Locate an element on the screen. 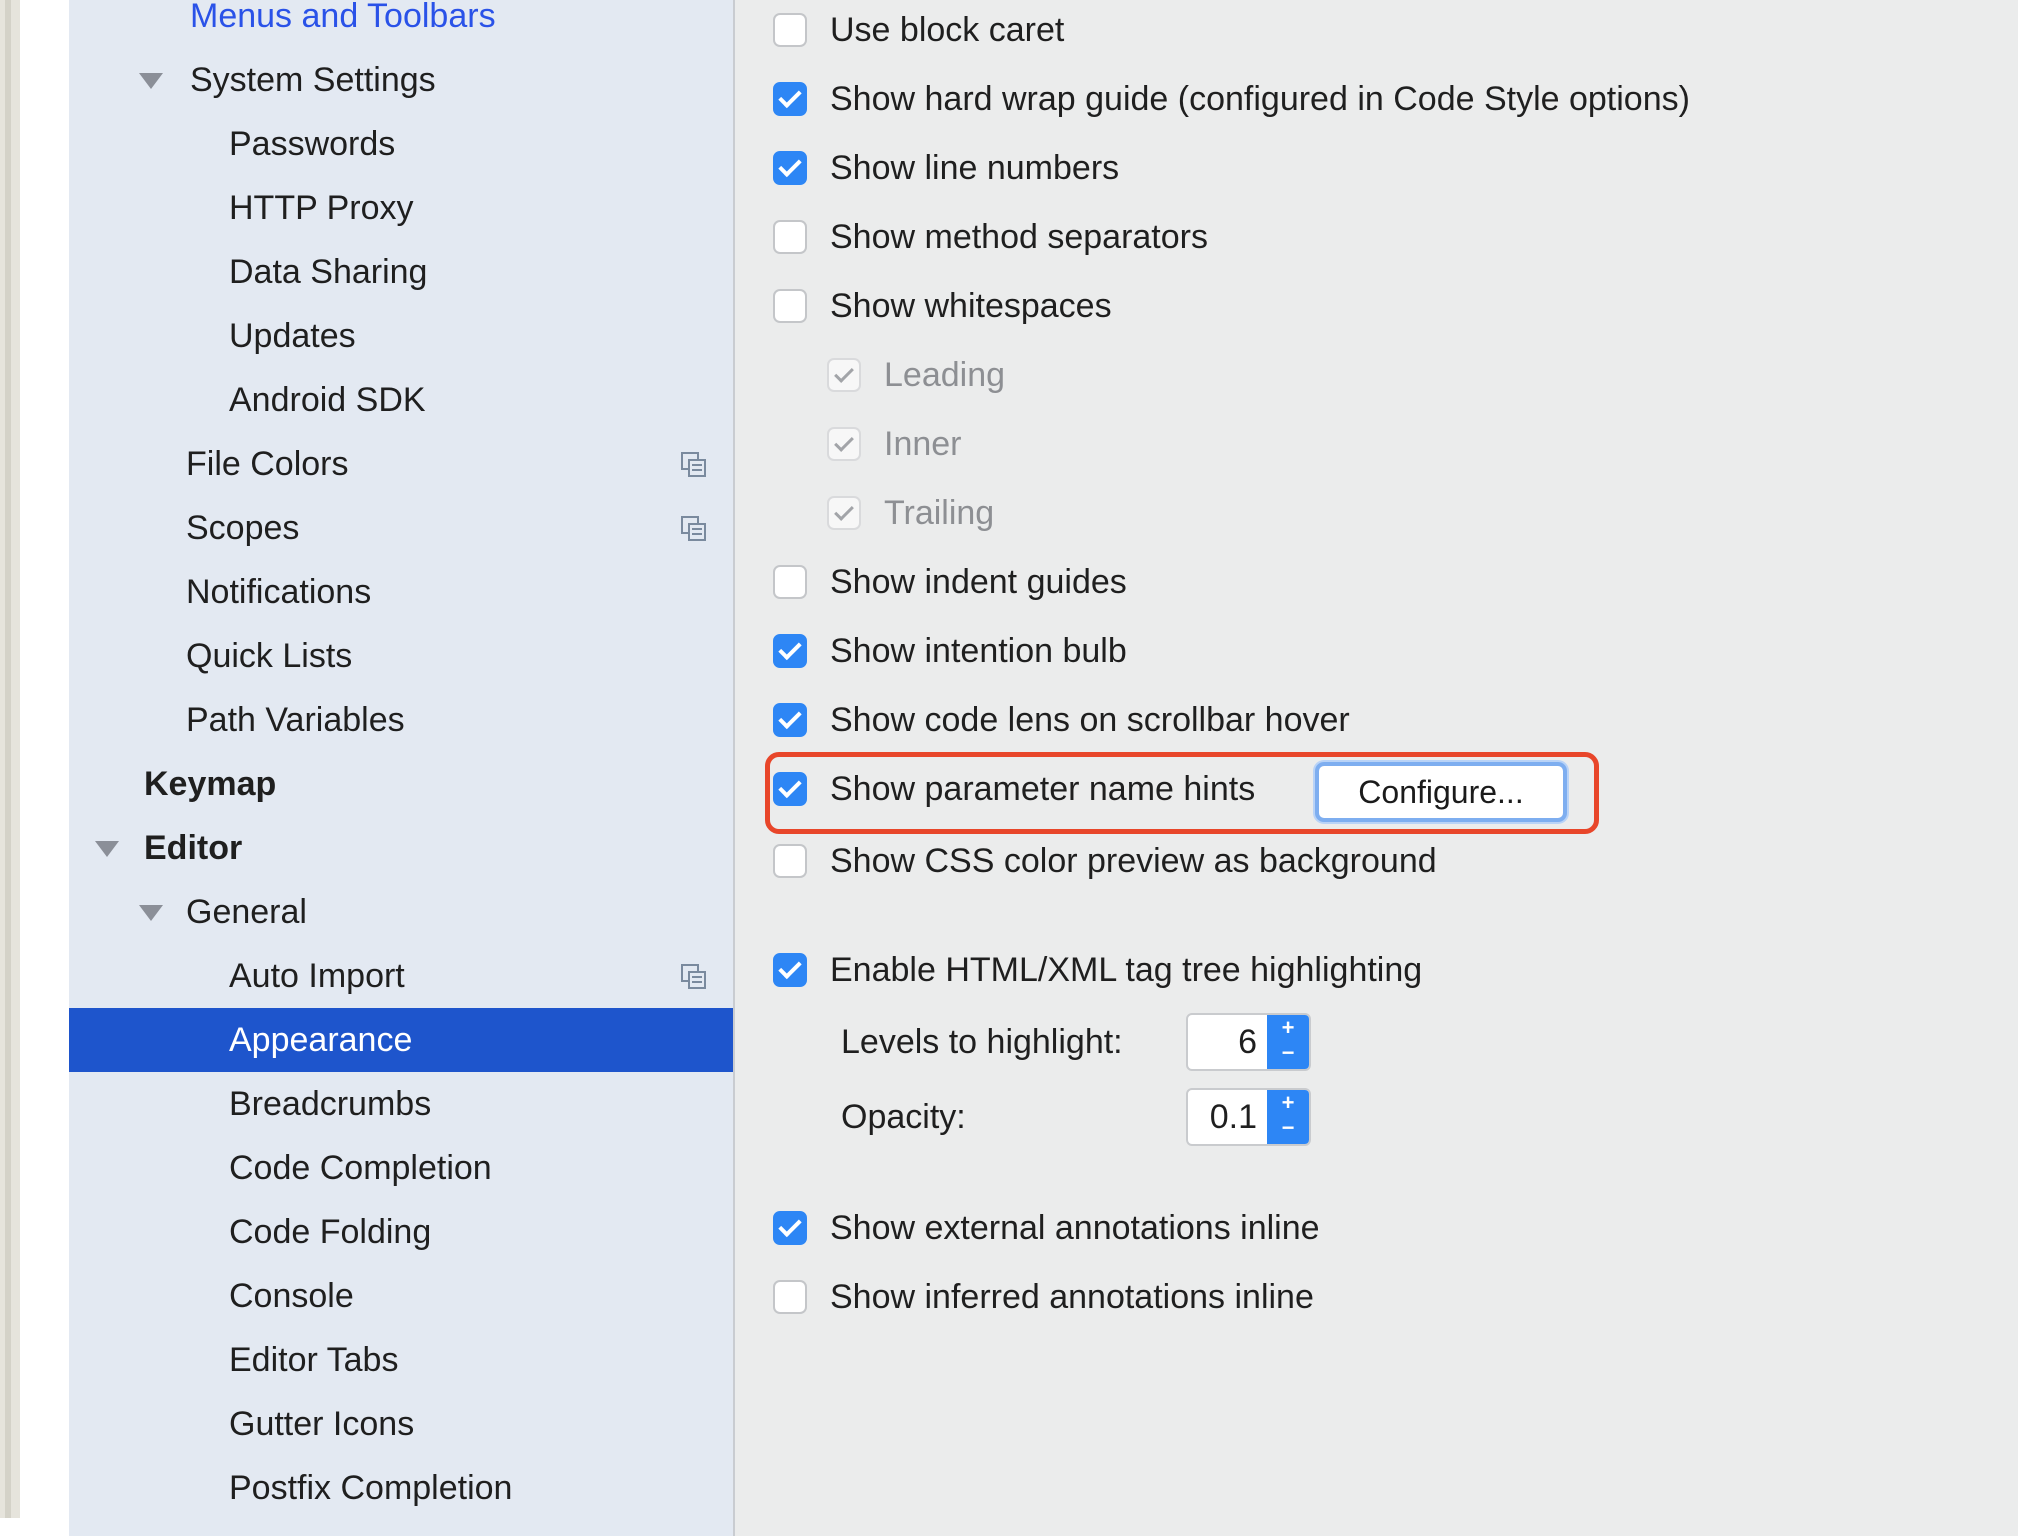 The height and width of the screenshot is (1536, 2018). tree-item-path-variables: Path Variables is located at coordinates (401, 720).